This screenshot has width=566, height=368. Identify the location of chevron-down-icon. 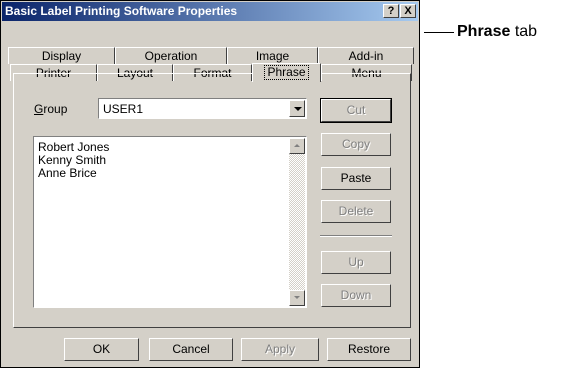
(298, 109).